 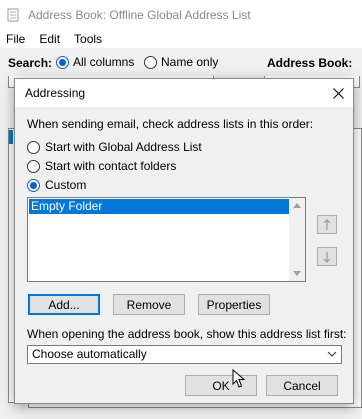 I want to click on scroll-up-icon, so click(x=297, y=205).